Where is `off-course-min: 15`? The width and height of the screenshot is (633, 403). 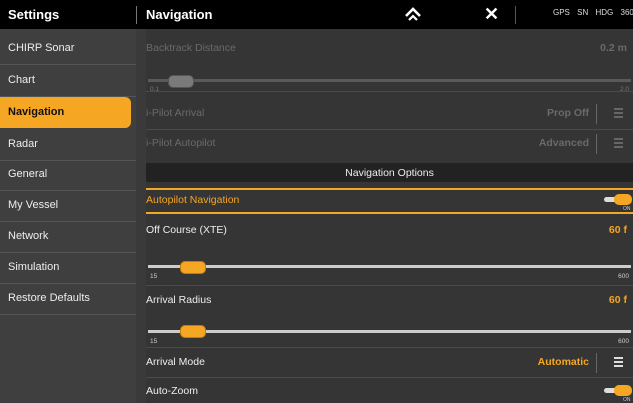 off-course-min: 15 is located at coordinates (154, 276).